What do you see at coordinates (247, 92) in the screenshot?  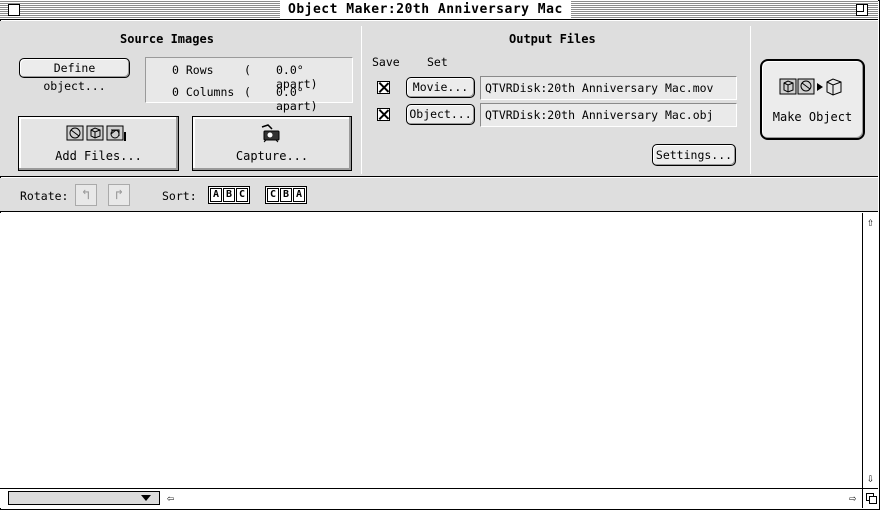 I see `columns-paren: (` at bounding box center [247, 92].